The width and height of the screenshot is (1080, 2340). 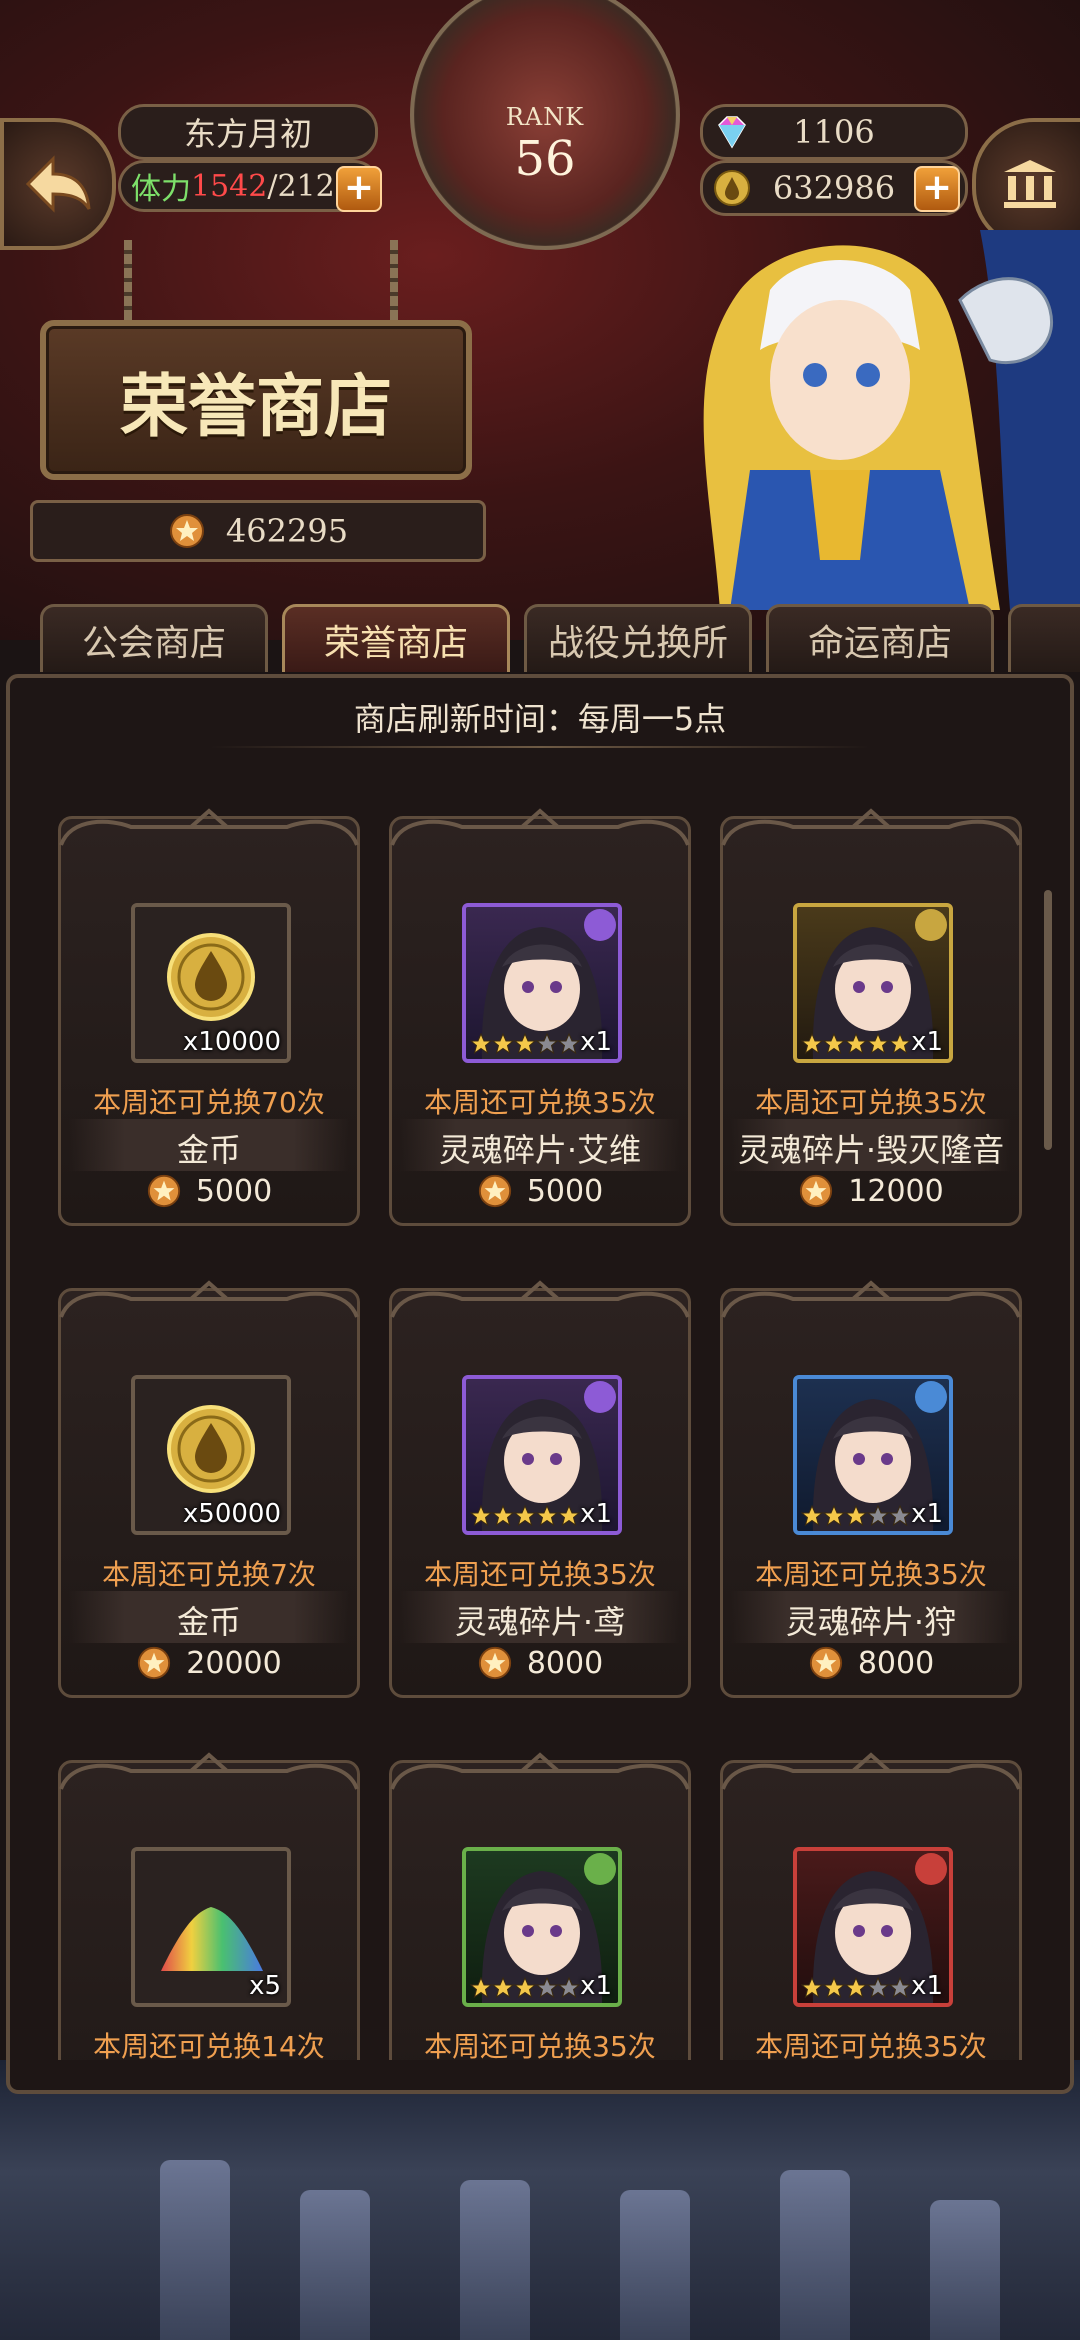 I want to click on item-quantity: x50000, so click(x=231, y=1514).